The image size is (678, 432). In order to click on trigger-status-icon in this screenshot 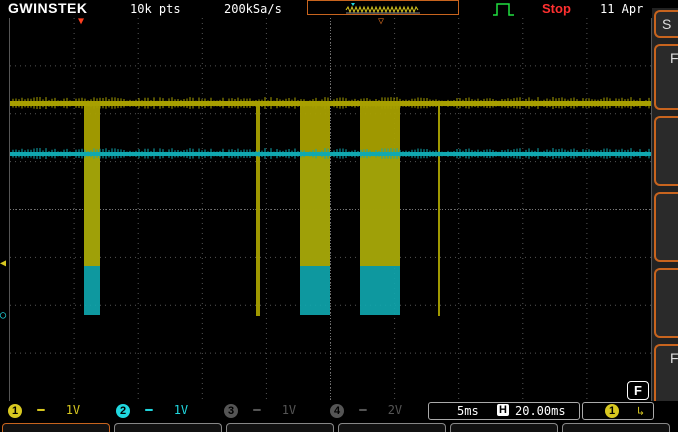, I will do `click(503, 9)`.